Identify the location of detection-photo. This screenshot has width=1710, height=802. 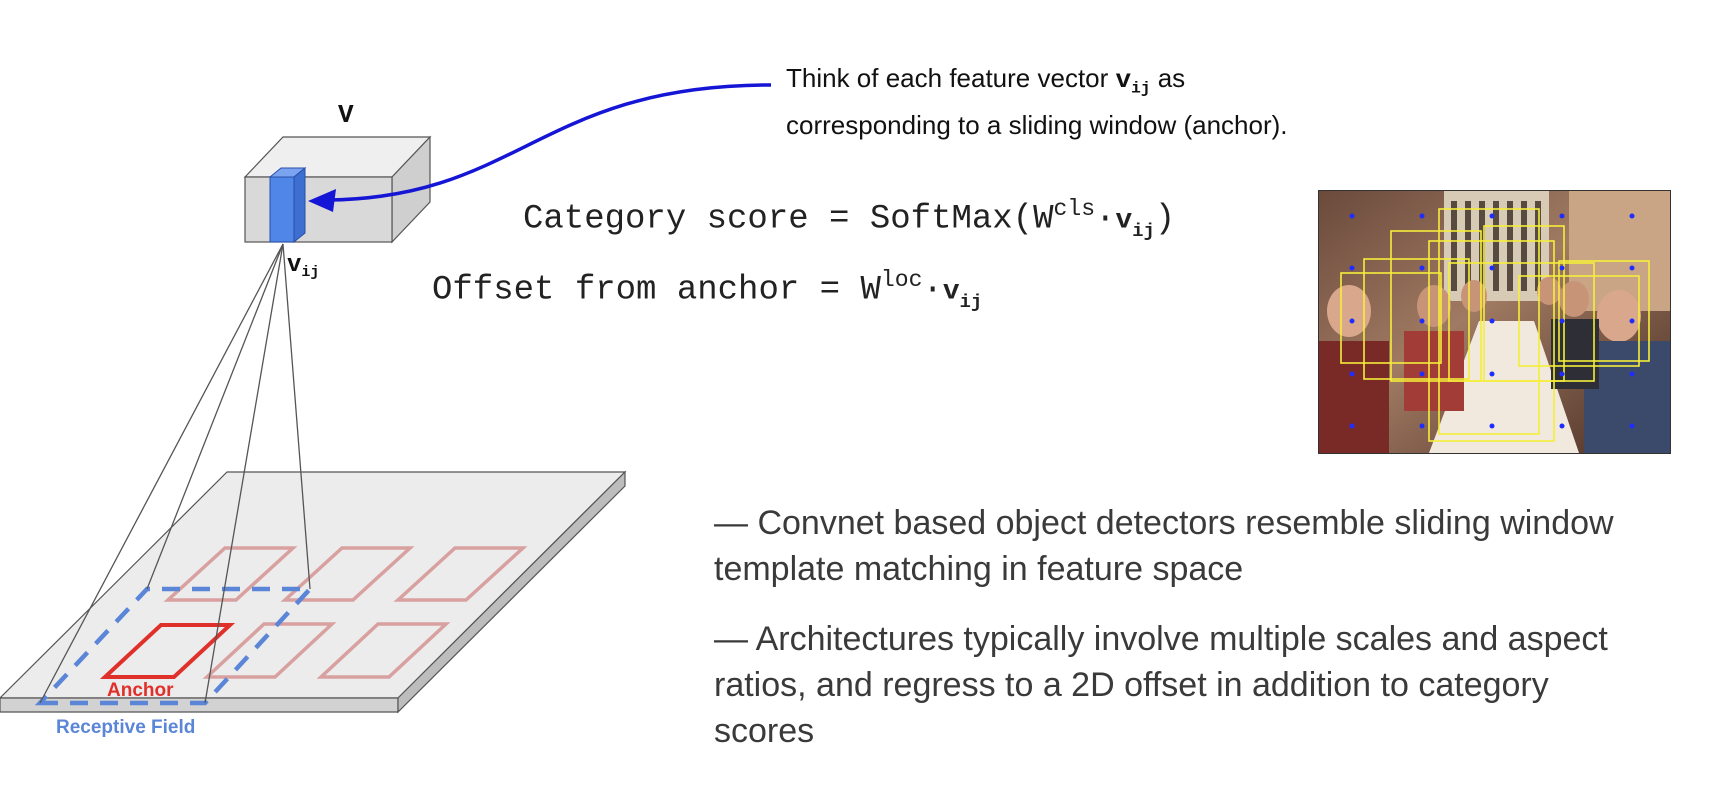
(1494, 322).